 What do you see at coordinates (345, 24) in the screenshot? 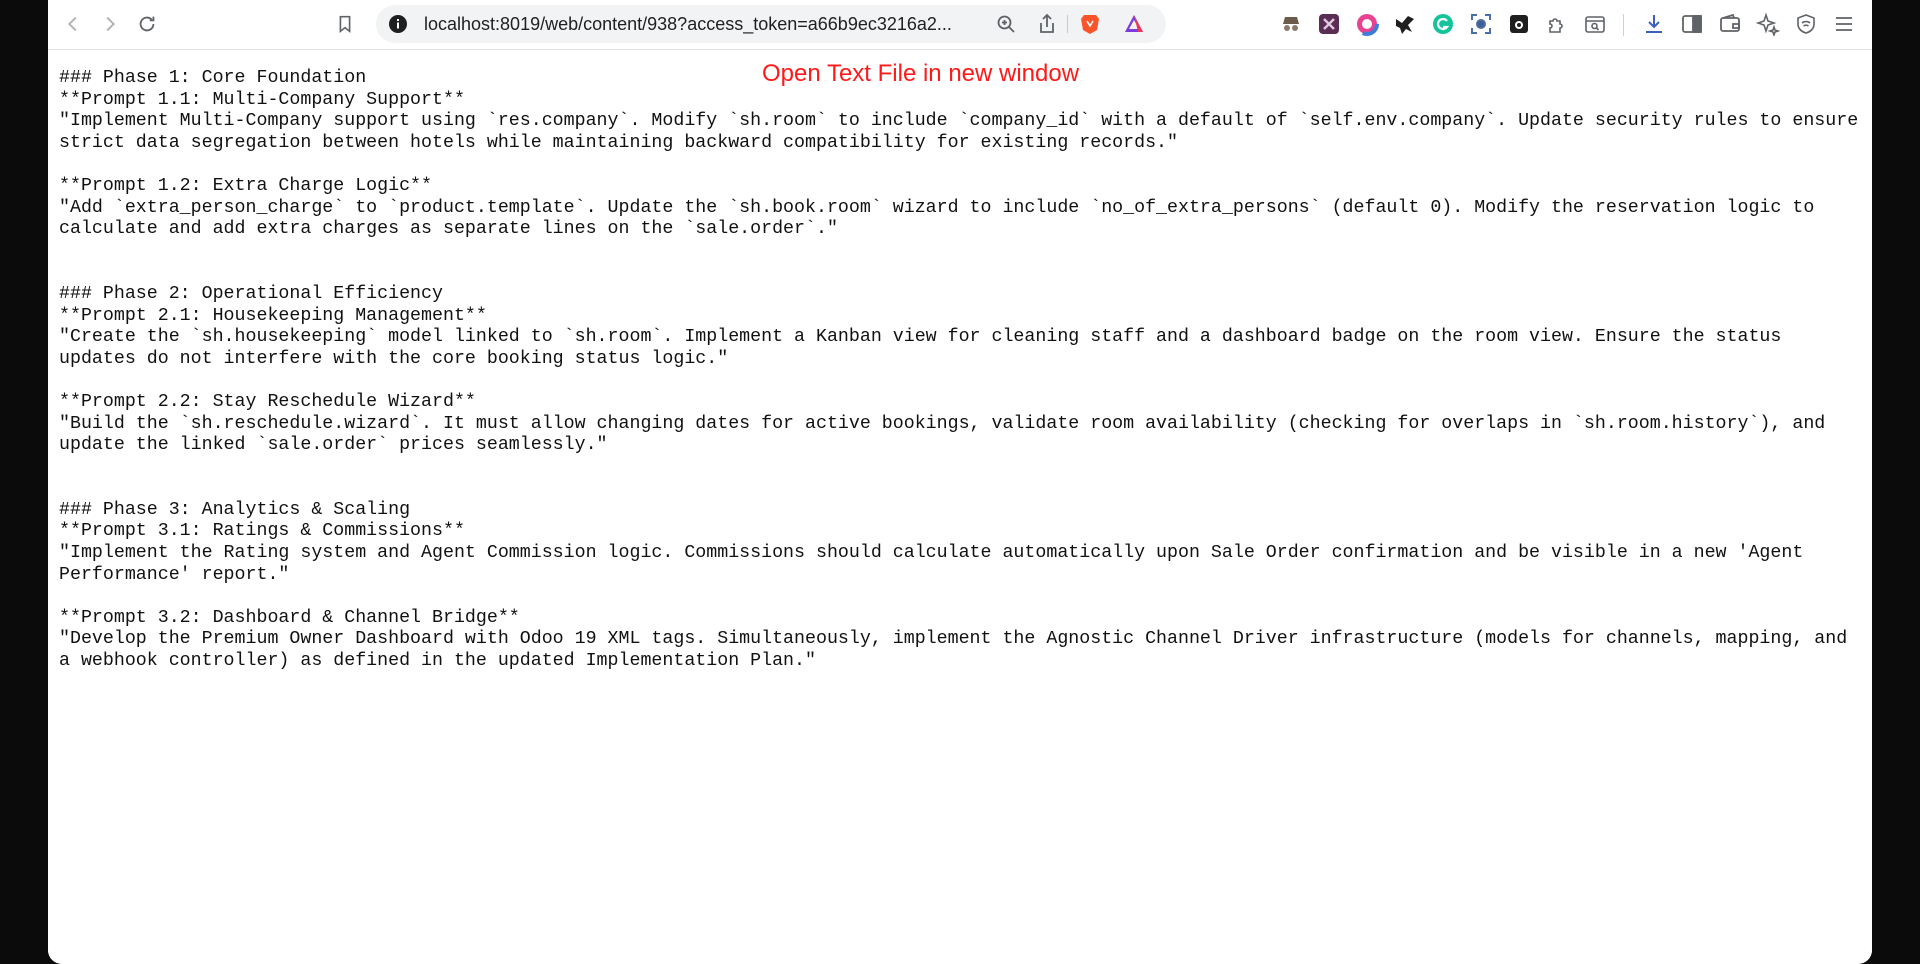
I see `bookmark-icon` at bounding box center [345, 24].